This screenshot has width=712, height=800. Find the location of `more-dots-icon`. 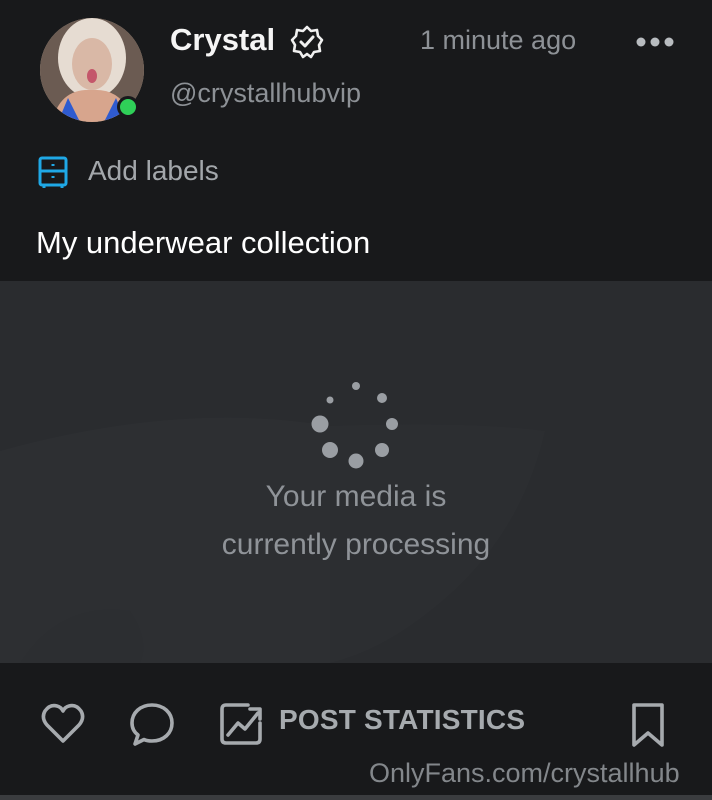

more-dots-icon is located at coordinates (655, 42).